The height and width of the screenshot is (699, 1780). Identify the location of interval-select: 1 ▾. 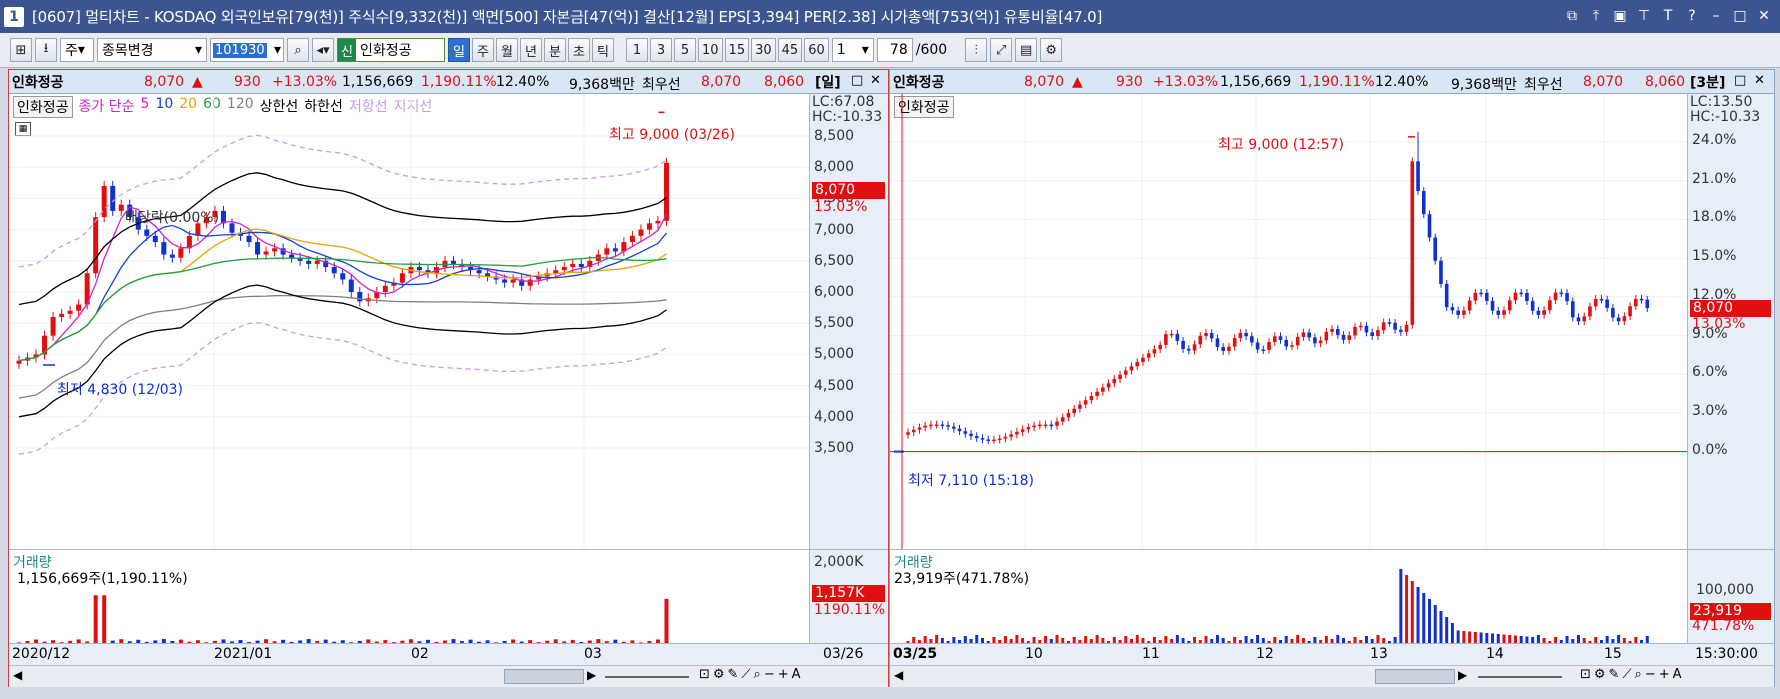
(852, 50).